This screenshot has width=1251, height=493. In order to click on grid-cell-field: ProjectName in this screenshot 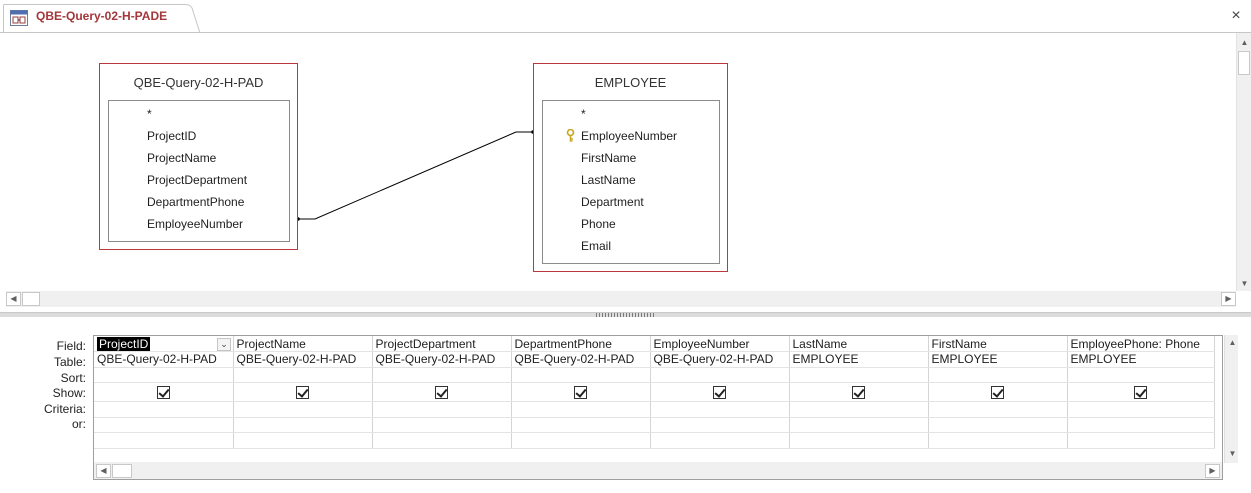, I will do `click(303, 344)`.